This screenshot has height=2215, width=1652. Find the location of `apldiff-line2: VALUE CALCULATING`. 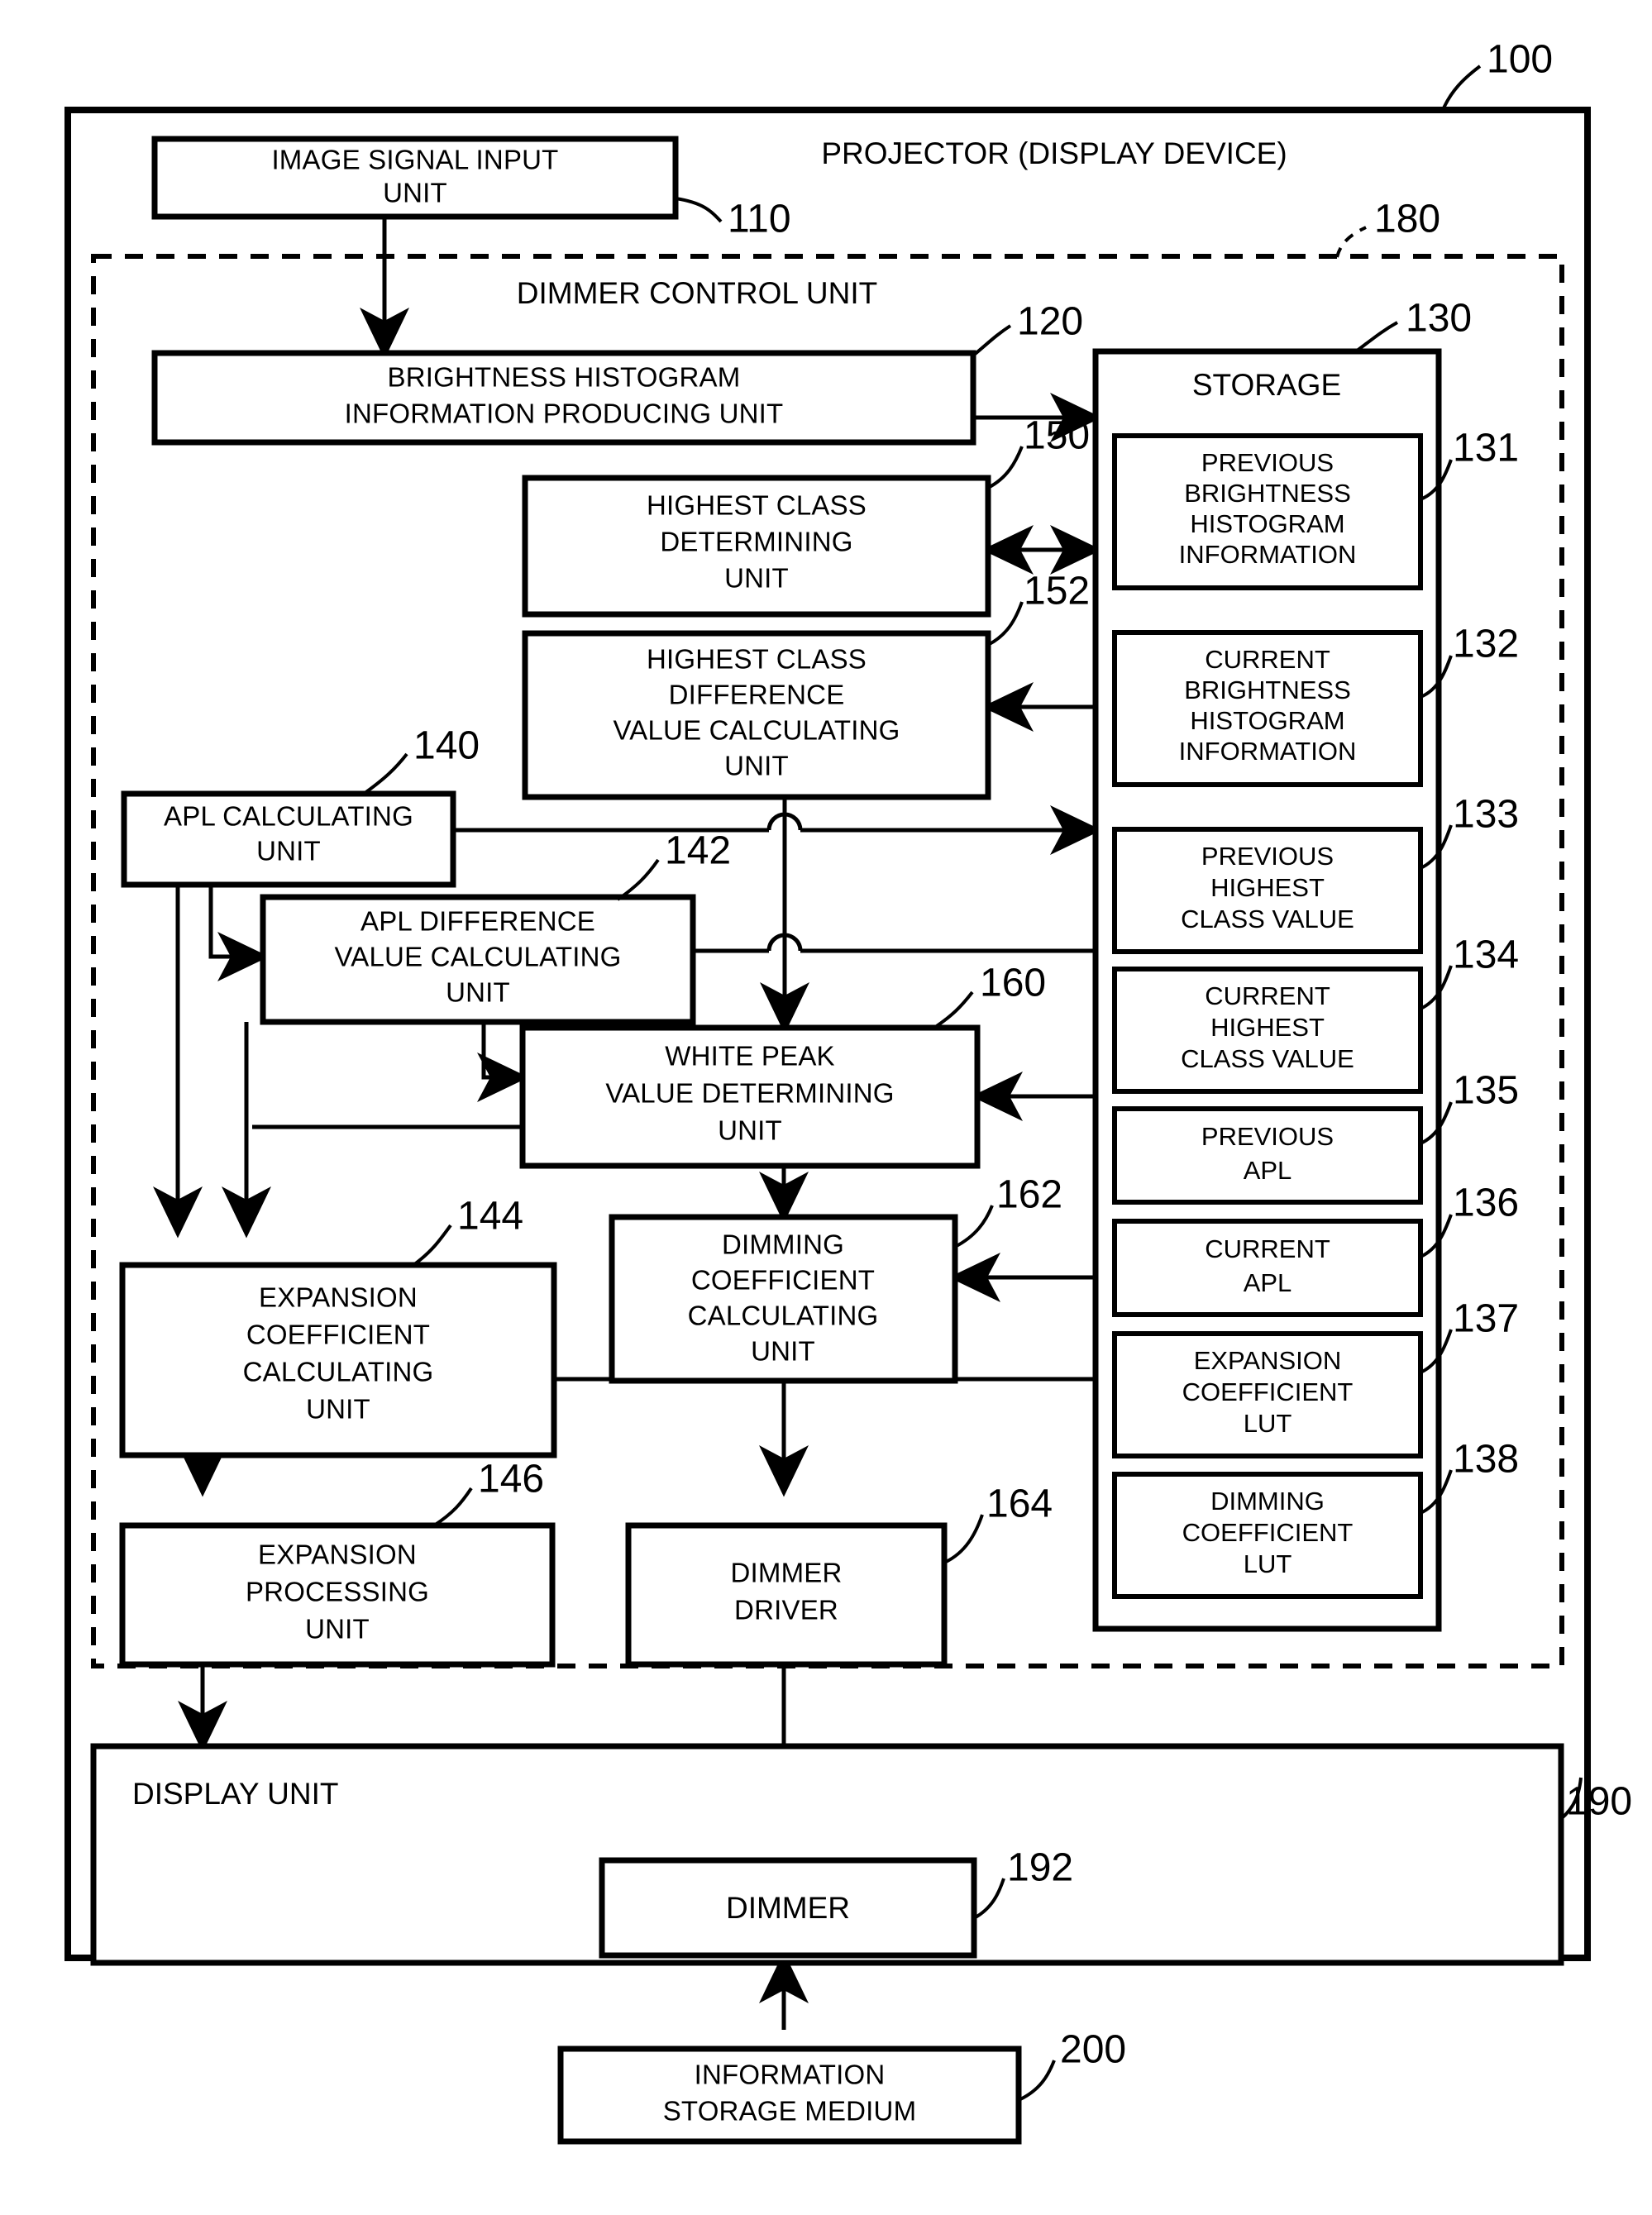

apldiff-line2: VALUE CALCULATING is located at coordinates (478, 957).